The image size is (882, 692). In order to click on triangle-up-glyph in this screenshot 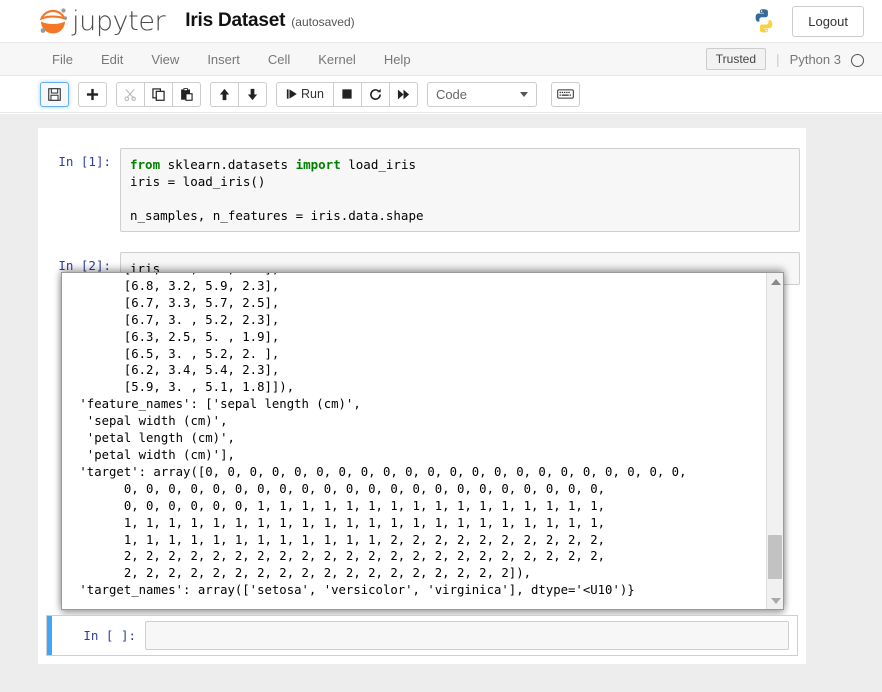, I will do `click(775, 281)`.